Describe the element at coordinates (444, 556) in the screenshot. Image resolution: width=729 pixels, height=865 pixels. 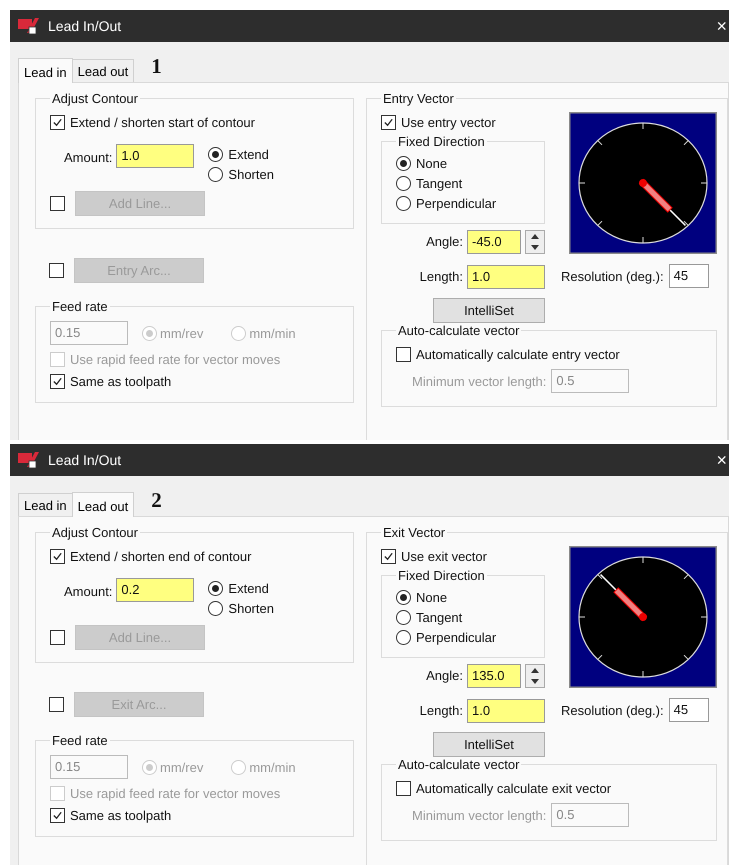
I see `checkbox-label: Use exit vector` at that location.